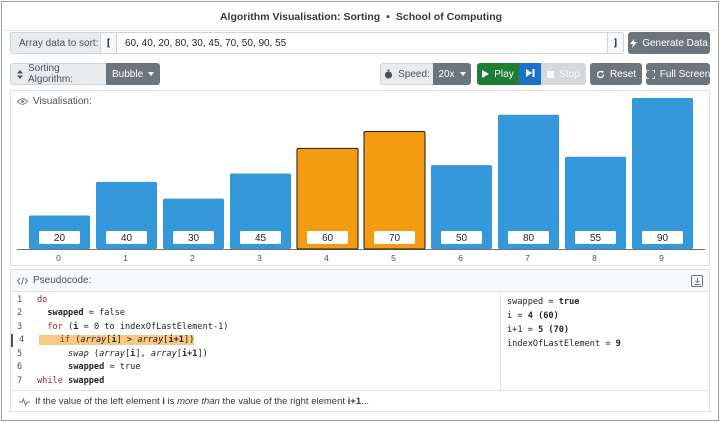 This screenshot has width=720, height=422. What do you see at coordinates (20, 326) in the screenshot?
I see `line-number: 3` at bounding box center [20, 326].